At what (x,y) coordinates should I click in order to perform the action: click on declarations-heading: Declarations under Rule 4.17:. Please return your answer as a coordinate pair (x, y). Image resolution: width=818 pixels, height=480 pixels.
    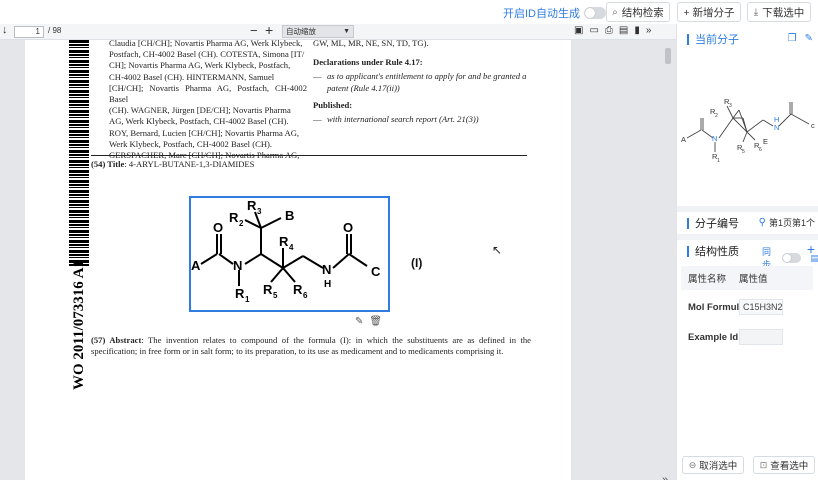
    Looking at the image, I should click on (368, 62).